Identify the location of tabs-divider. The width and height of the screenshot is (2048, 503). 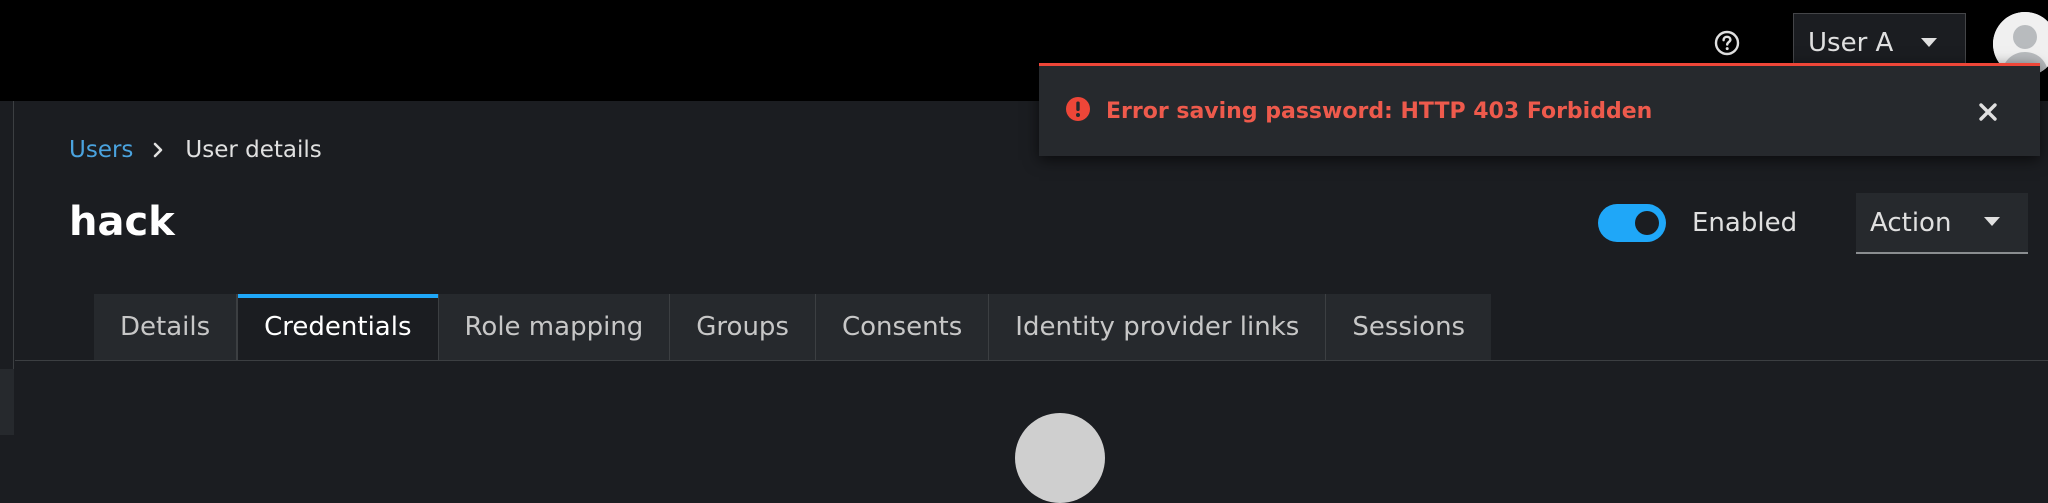
(1031, 360).